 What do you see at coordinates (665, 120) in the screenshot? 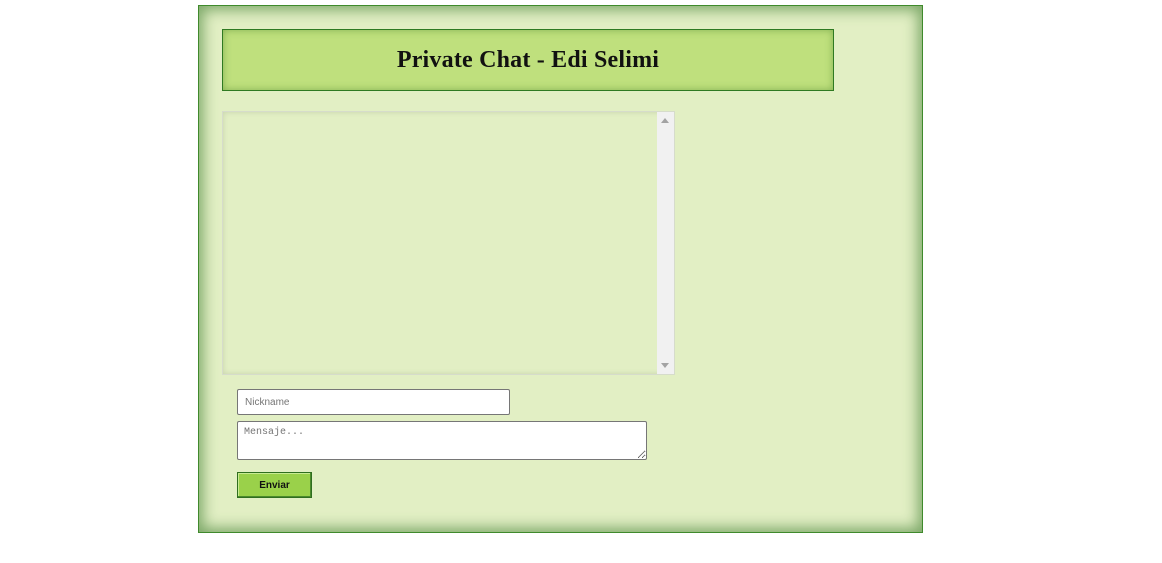
I see `scroll-up-arrow-icon` at bounding box center [665, 120].